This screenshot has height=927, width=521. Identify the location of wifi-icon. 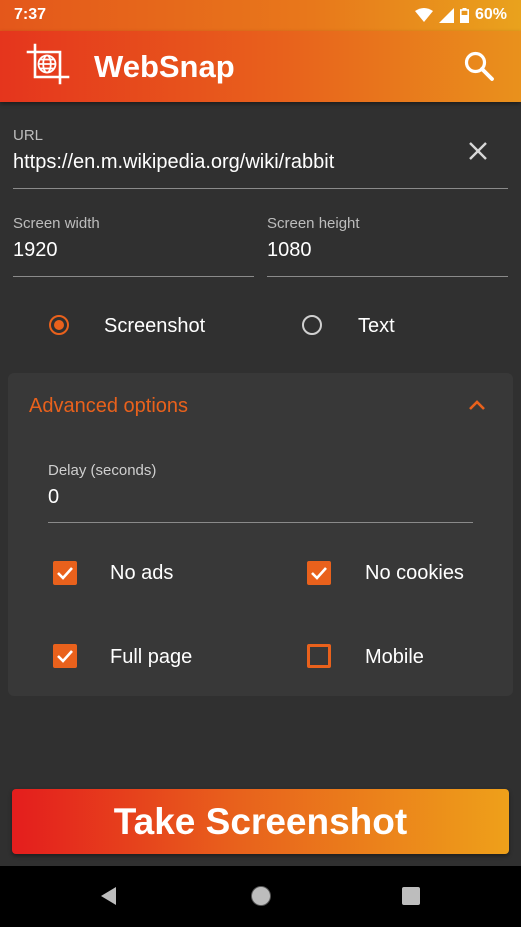
(423, 14).